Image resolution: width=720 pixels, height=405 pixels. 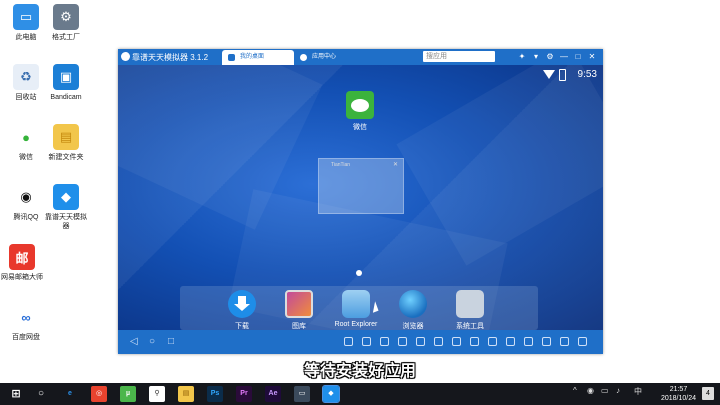 What do you see at coordinates (171, 342) in the screenshot?
I see `recent-apps-button: □` at bounding box center [171, 342].